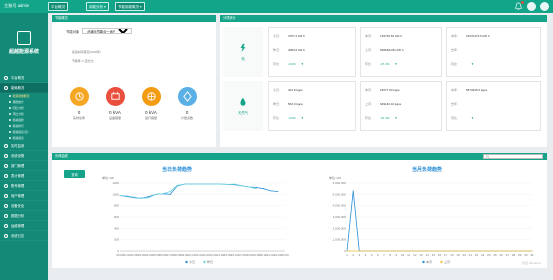  What do you see at coordinates (243, 52) in the screenshot?
I see `stat-category: 电` at bounding box center [243, 52].